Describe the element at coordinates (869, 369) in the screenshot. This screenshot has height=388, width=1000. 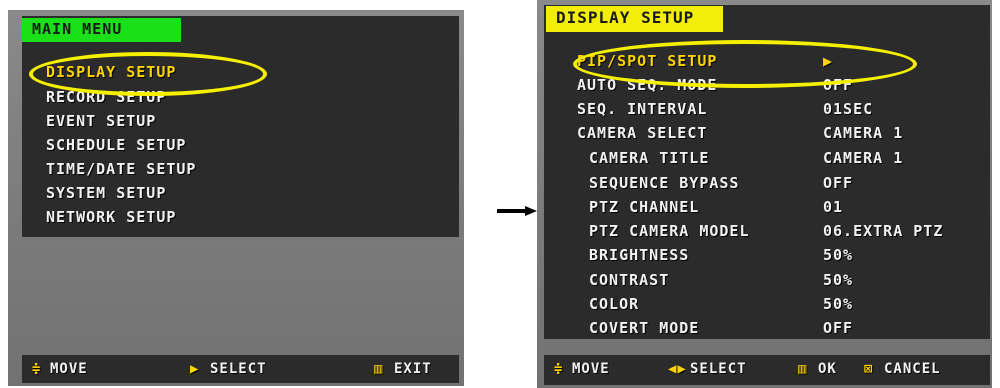
I see `cancel-icon: ⊠` at that location.